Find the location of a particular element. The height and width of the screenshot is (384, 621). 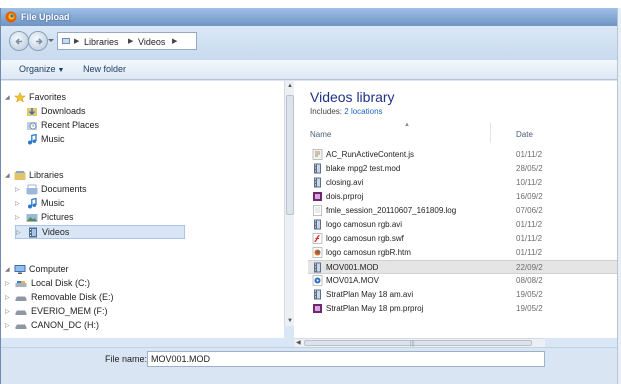

scroll-down-arrow-icon: ▼ is located at coordinates (290, 321).